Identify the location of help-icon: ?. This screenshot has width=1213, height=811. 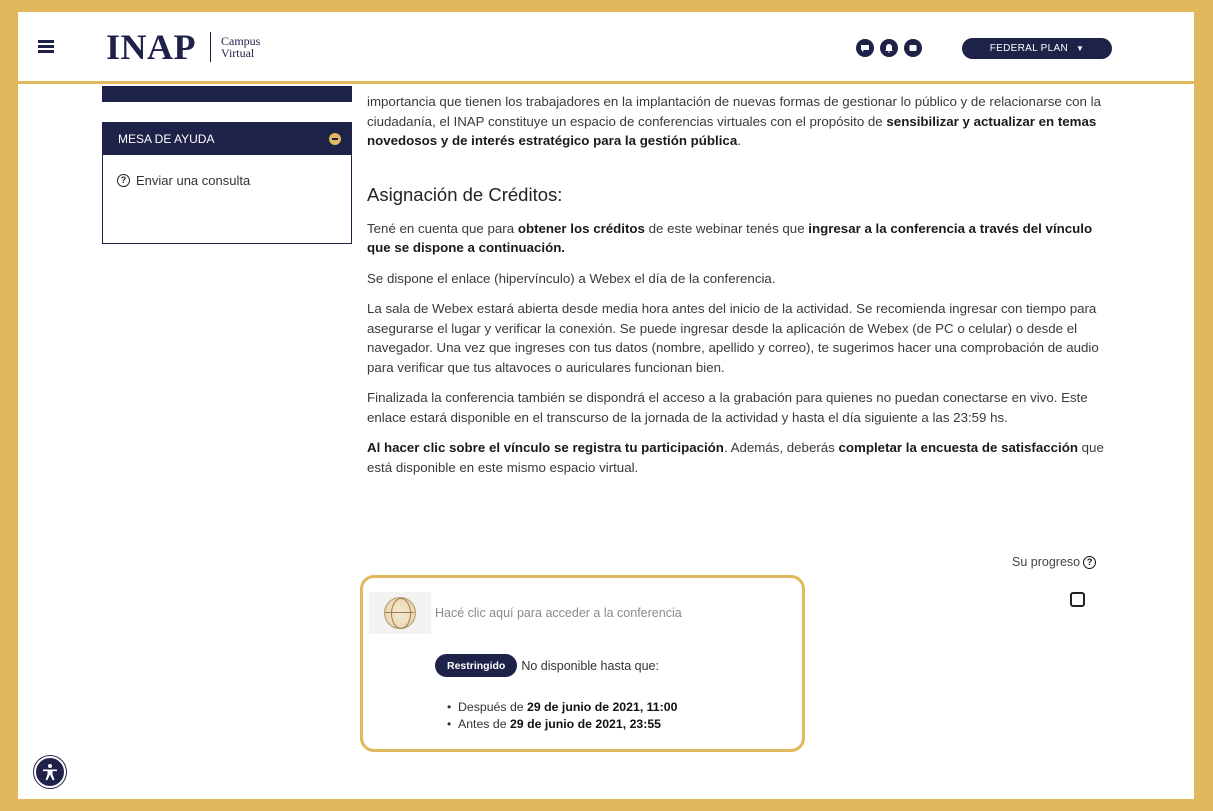
(1090, 562).